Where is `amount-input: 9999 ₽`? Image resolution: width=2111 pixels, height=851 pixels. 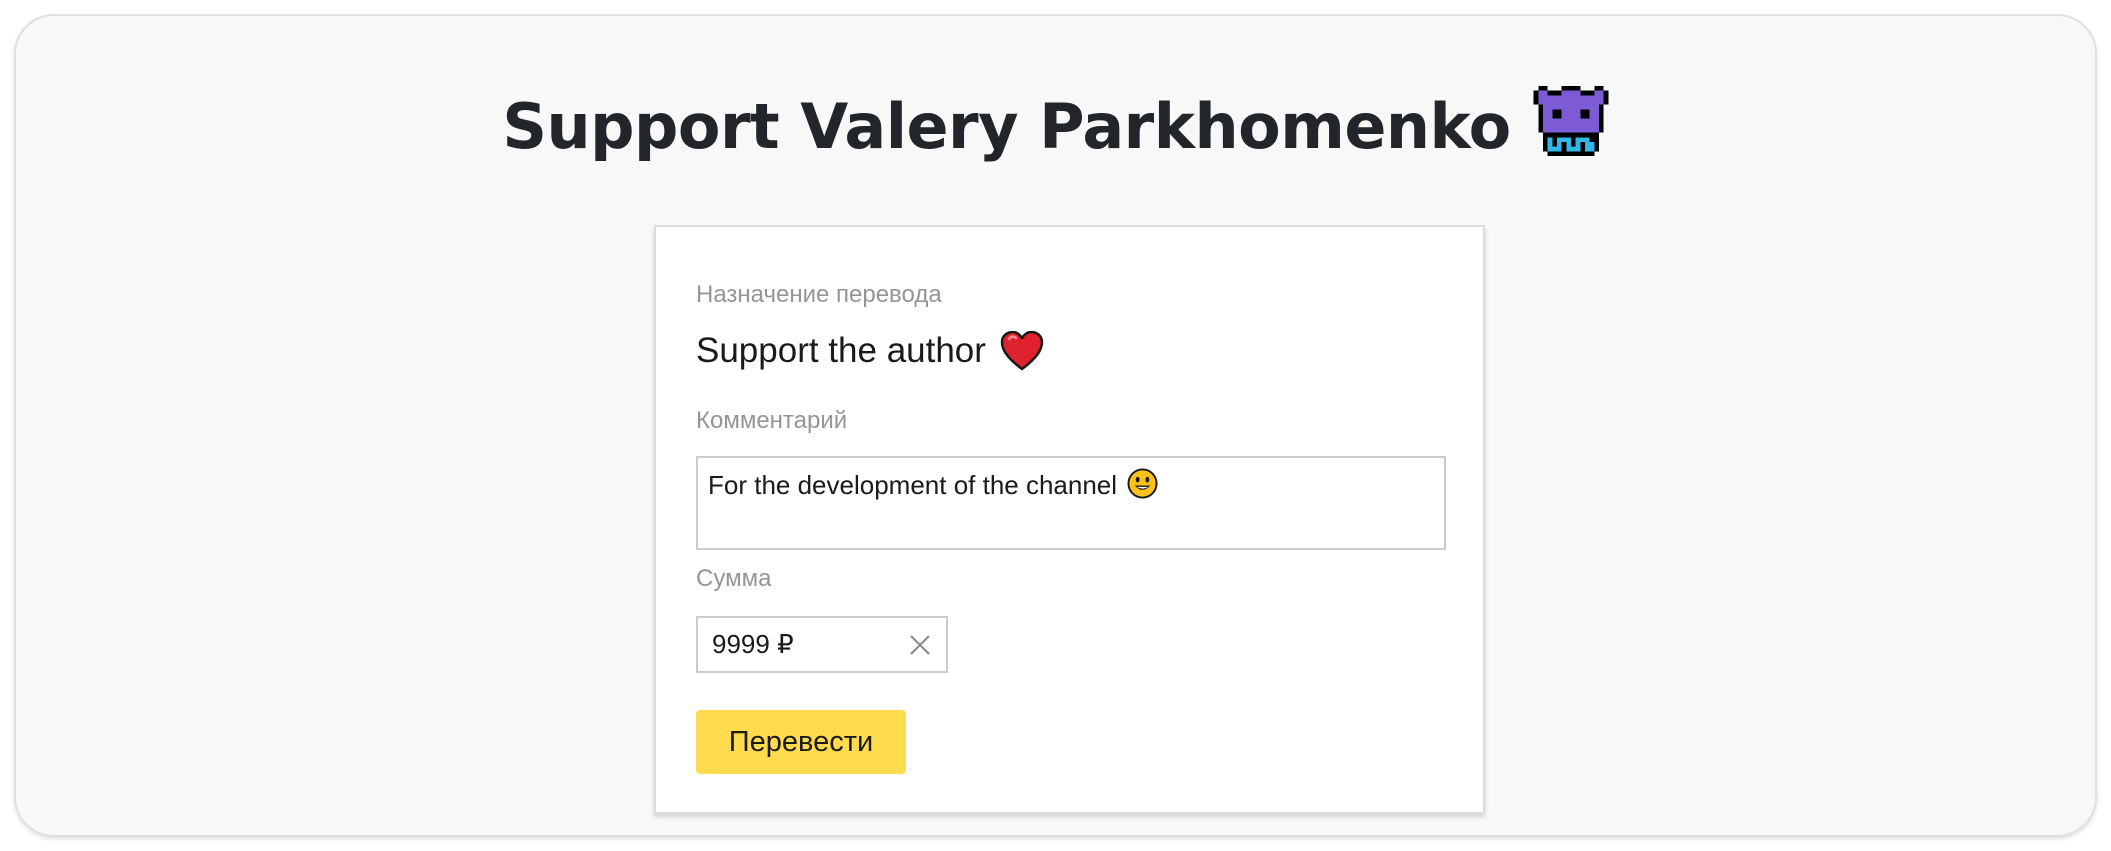
amount-input: 9999 ₽ is located at coordinates (822, 644).